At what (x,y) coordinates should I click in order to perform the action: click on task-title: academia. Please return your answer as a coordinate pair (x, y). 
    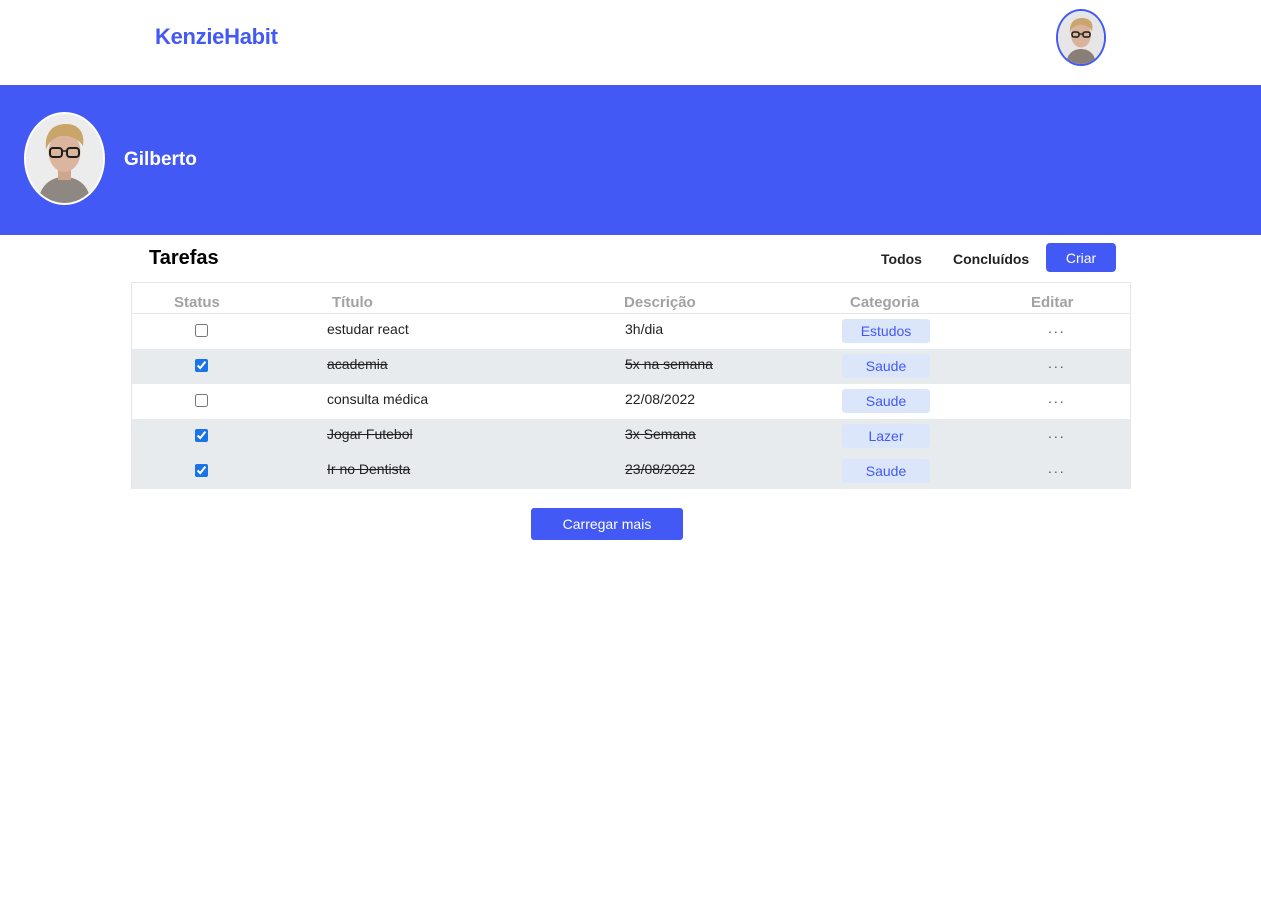
    Looking at the image, I should click on (357, 364).